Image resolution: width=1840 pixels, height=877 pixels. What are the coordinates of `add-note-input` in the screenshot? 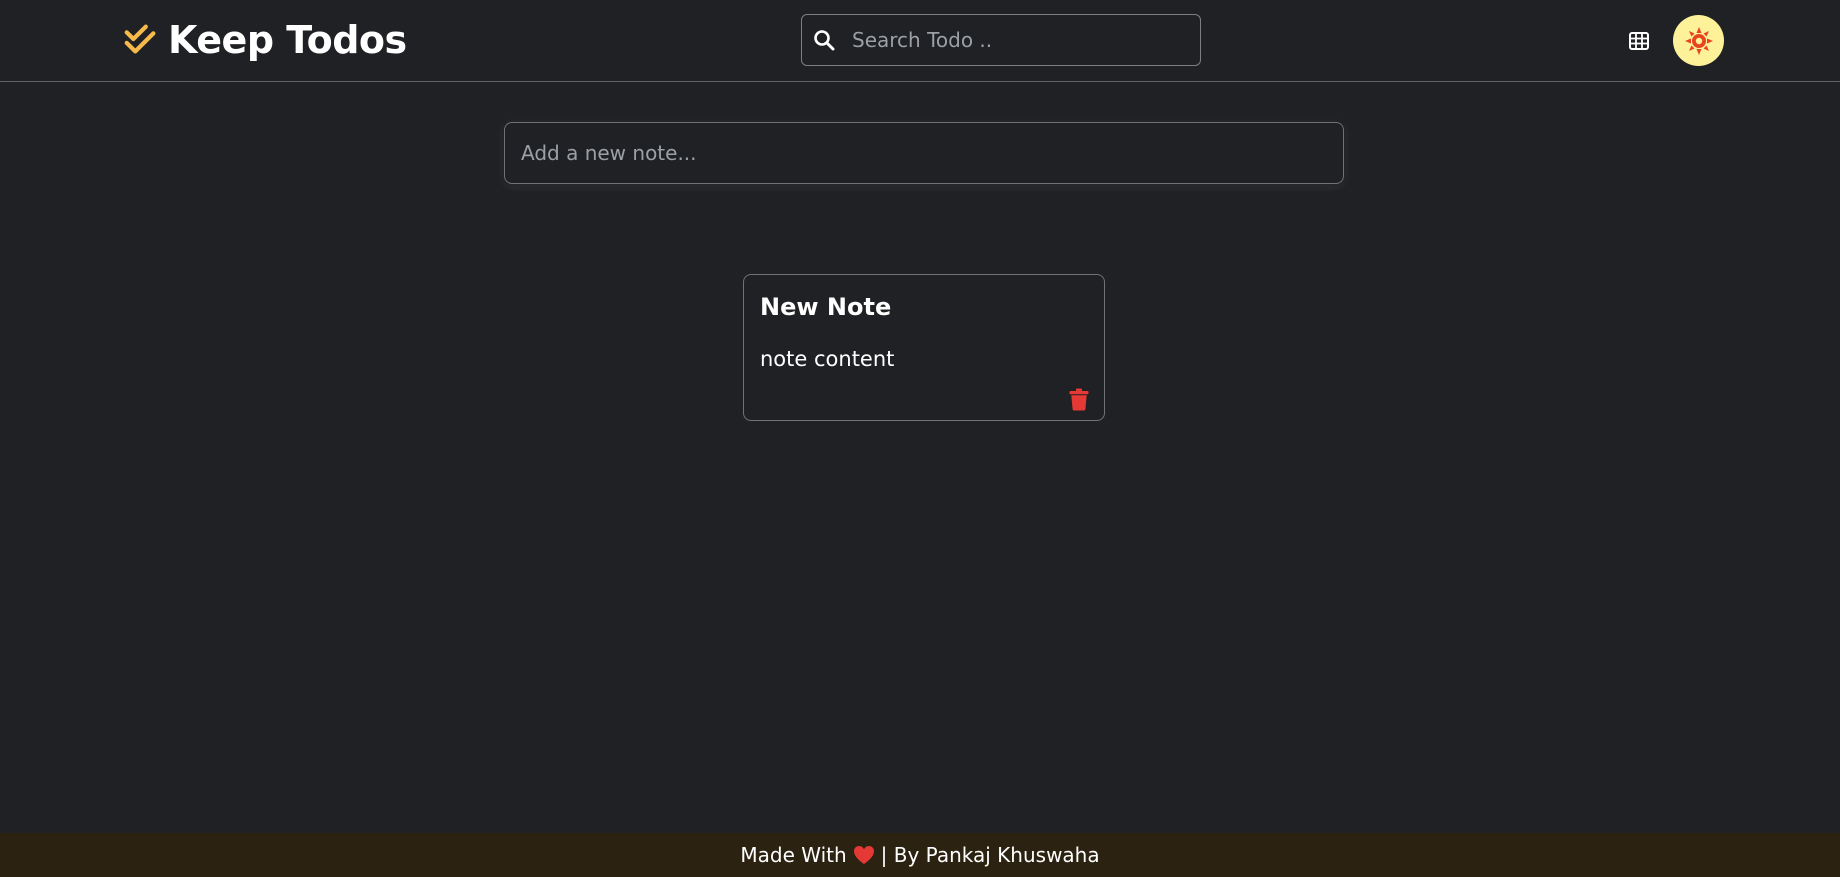 It's located at (924, 153).